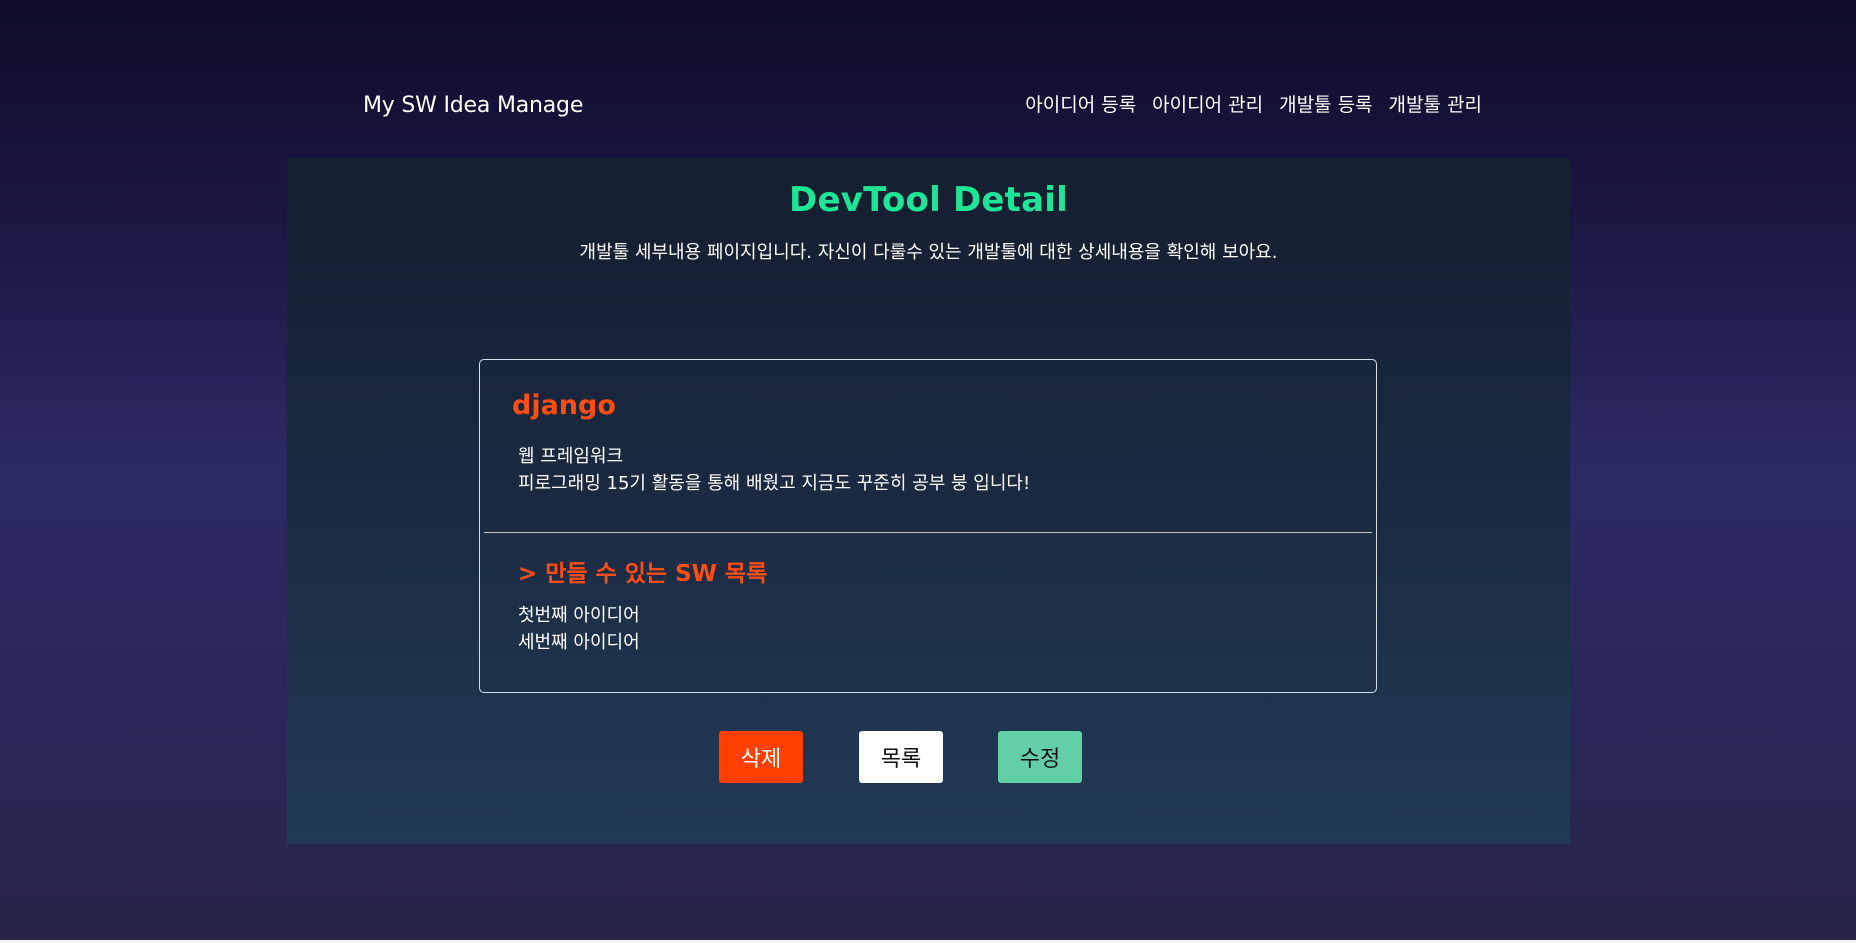 The height and width of the screenshot is (943, 1856). What do you see at coordinates (579, 642) in the screenshot?
I see `list-item: 세번째 아이디어` at bounding box center [579, 642].